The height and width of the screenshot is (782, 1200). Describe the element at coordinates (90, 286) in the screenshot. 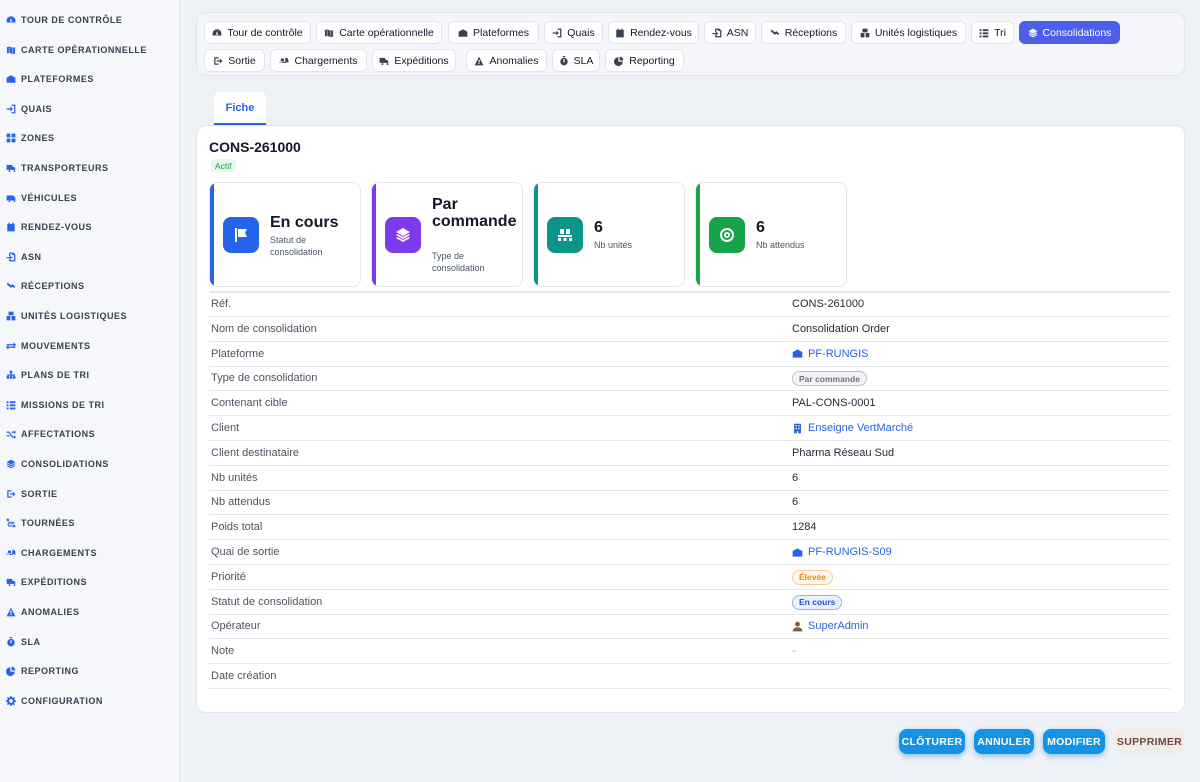

I see `sidebar-item-receptions: Réceptions` at that location.